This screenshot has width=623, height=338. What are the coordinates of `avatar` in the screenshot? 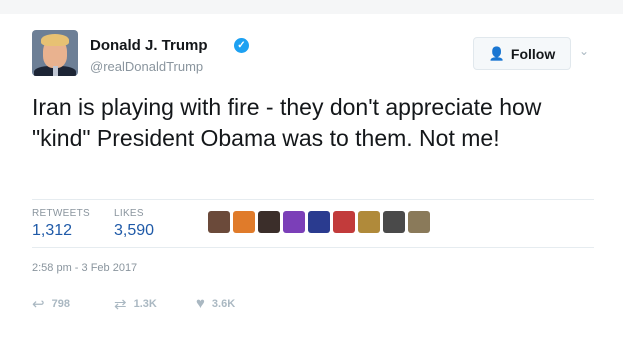 It's located at (55, 53).